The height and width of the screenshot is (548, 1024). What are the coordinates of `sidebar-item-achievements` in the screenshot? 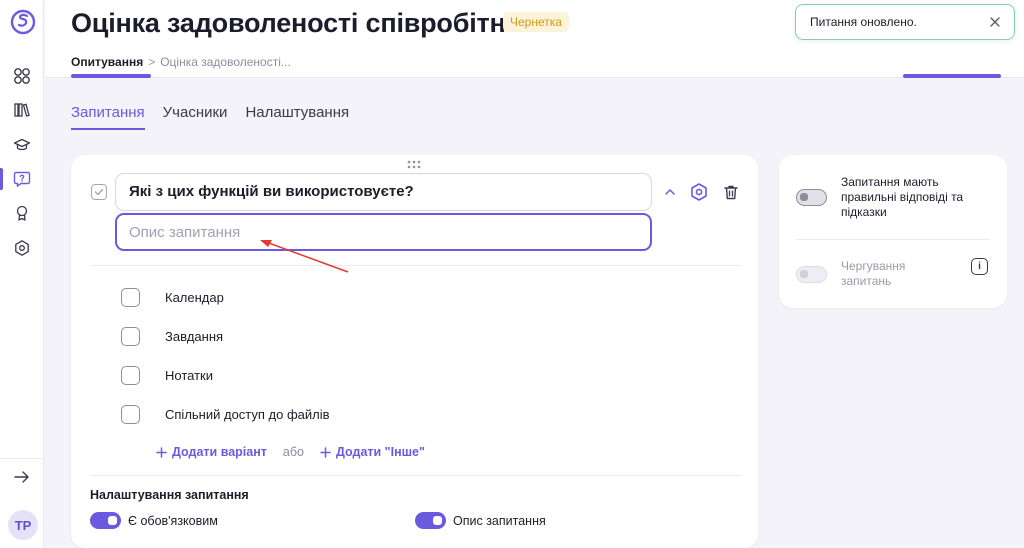 It's located at (22, 213).